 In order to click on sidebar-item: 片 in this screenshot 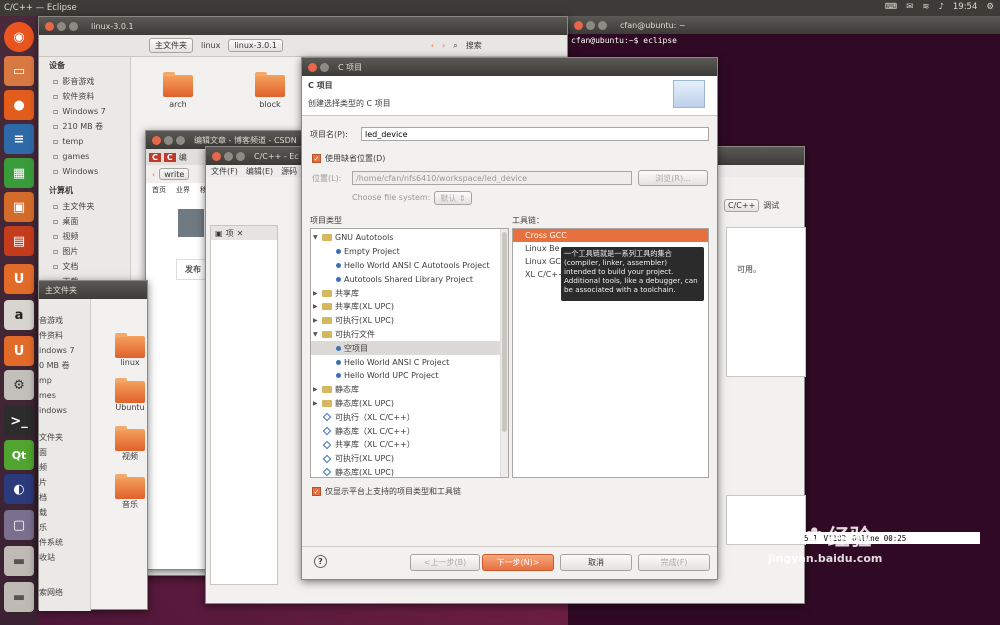, I will do `click(64, 482)`.